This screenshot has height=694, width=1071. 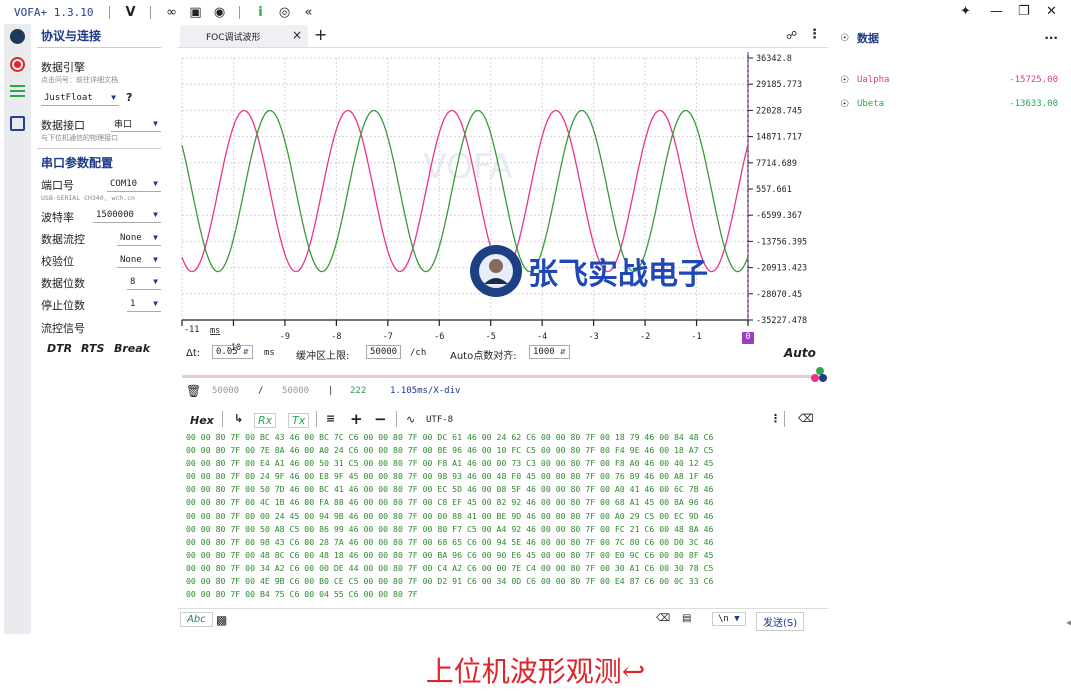 What do you see at coordinates (17, 90) in the screenshot?
I see `menu-icon` at bounding box center [17, 90].